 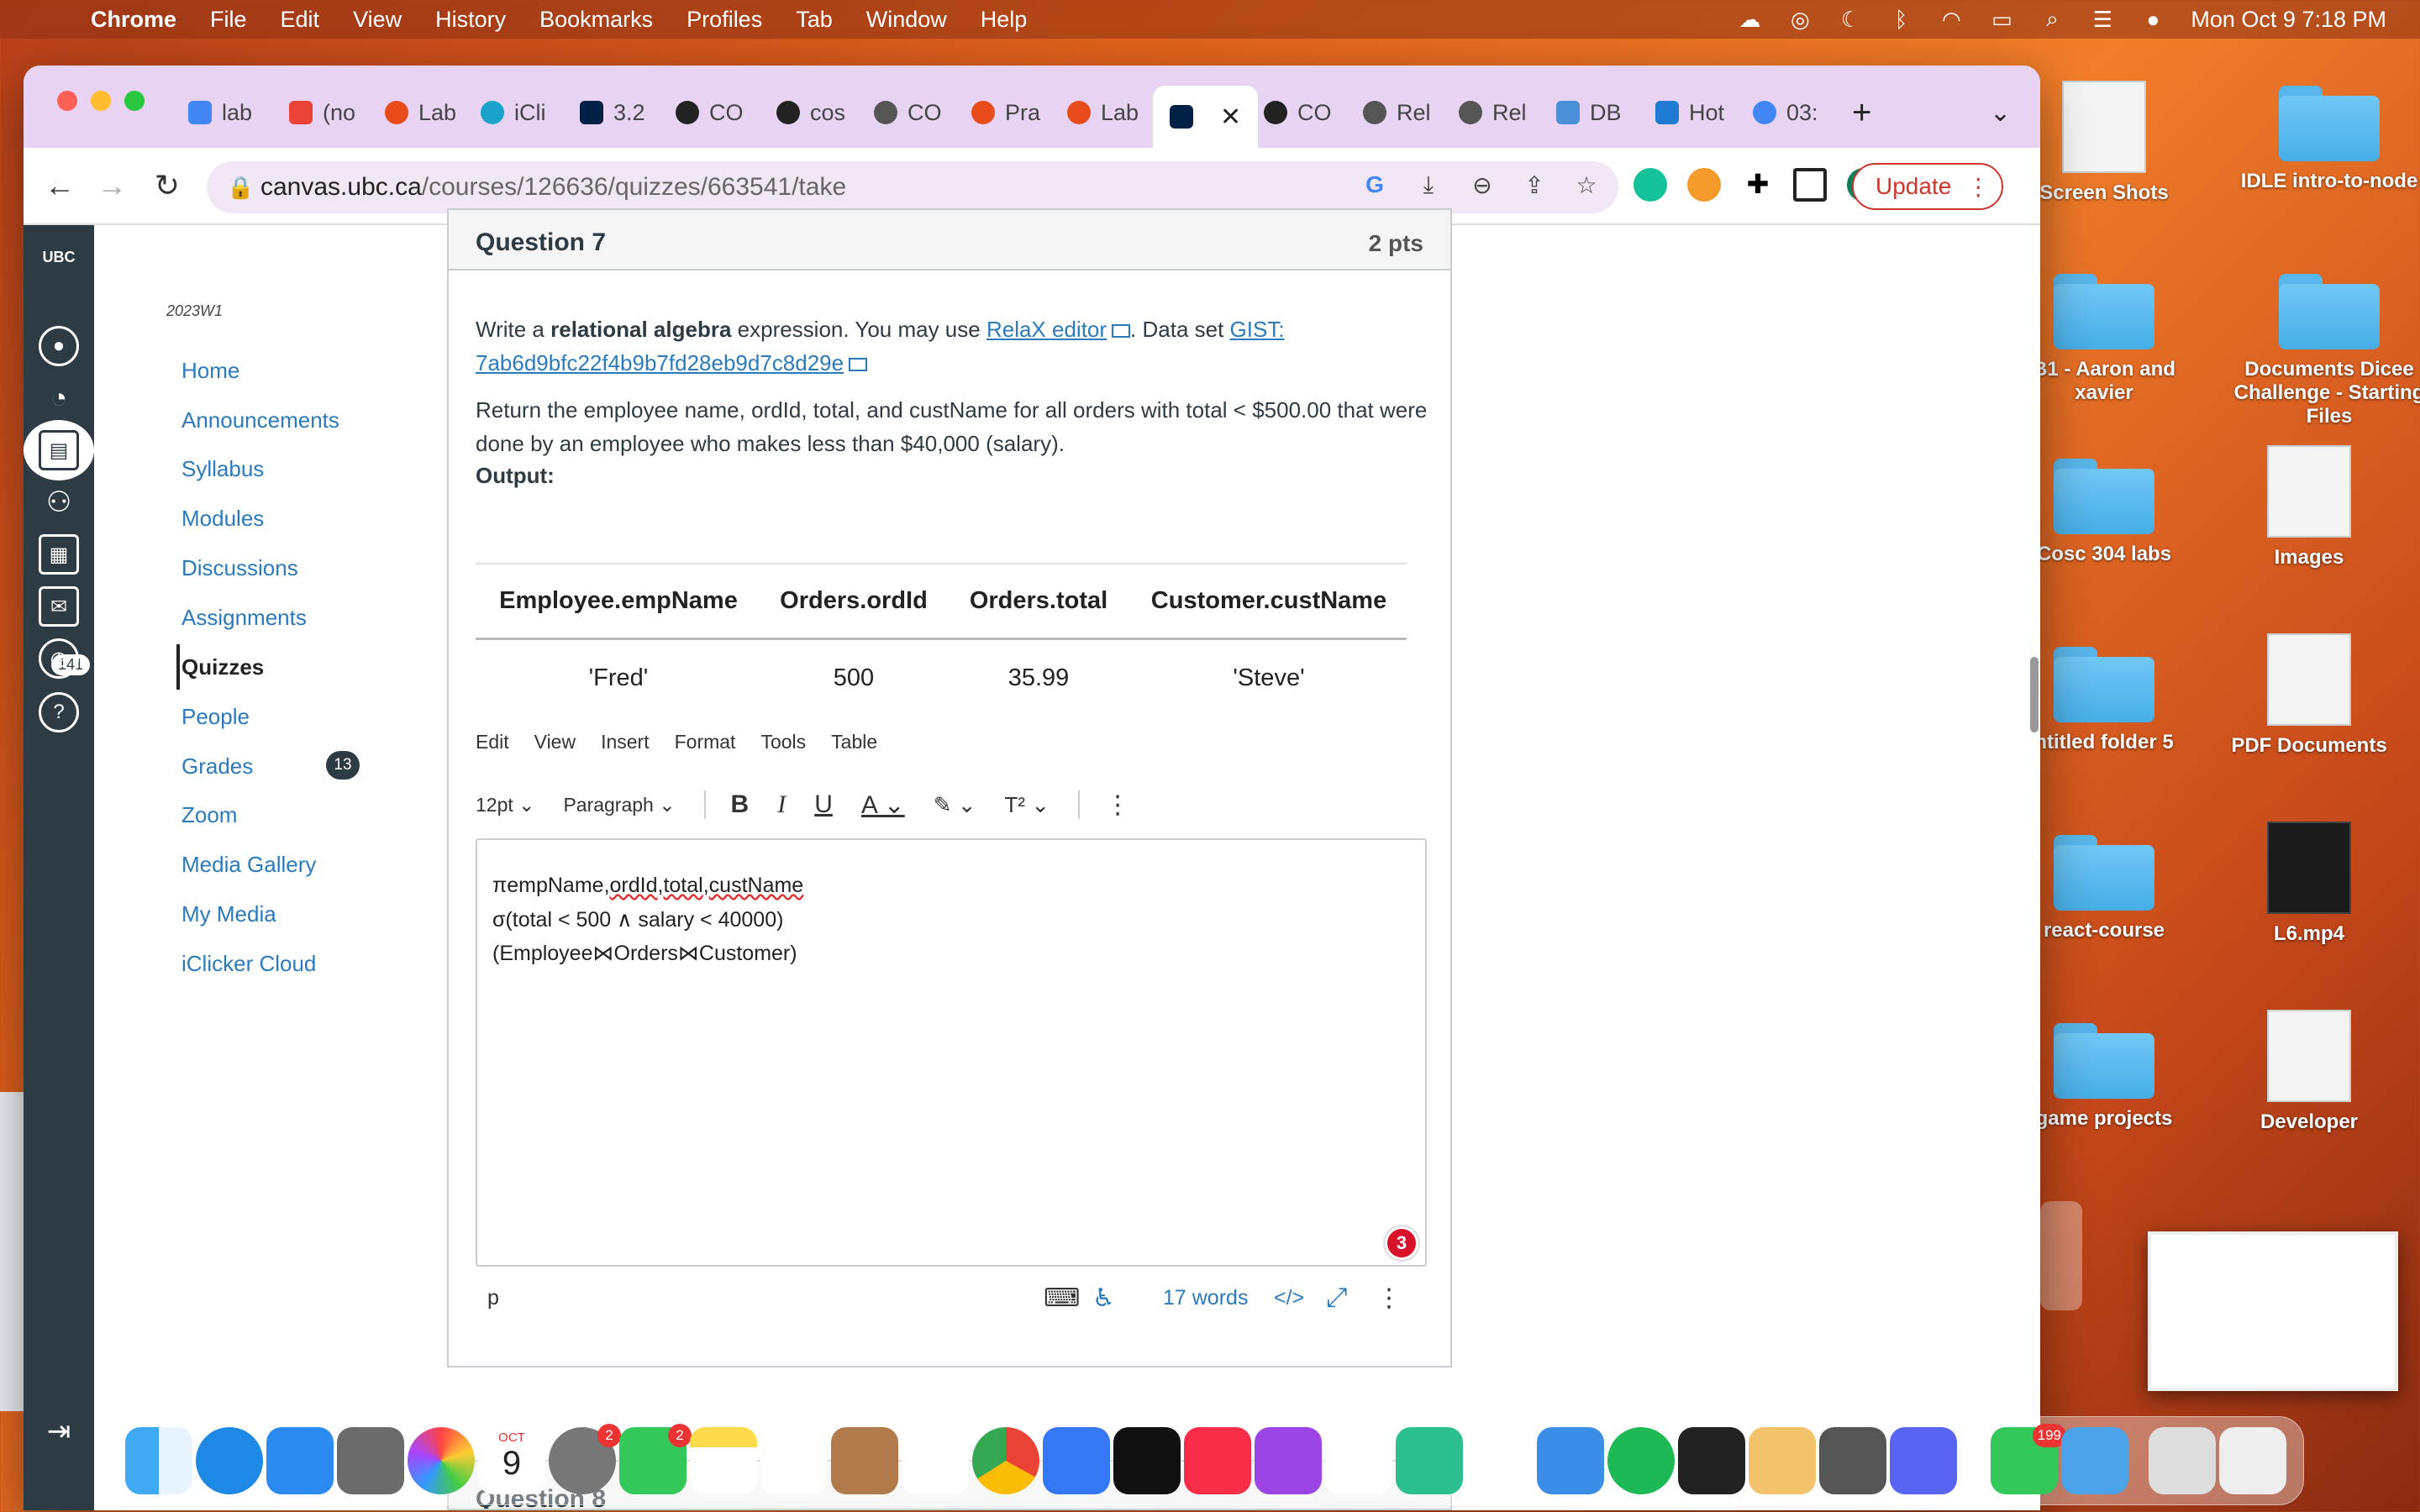 What do you see at coordinates (613, 112) in the screenshot?
I see `browser-tab: 3.2` at bounding box center [613, 112].